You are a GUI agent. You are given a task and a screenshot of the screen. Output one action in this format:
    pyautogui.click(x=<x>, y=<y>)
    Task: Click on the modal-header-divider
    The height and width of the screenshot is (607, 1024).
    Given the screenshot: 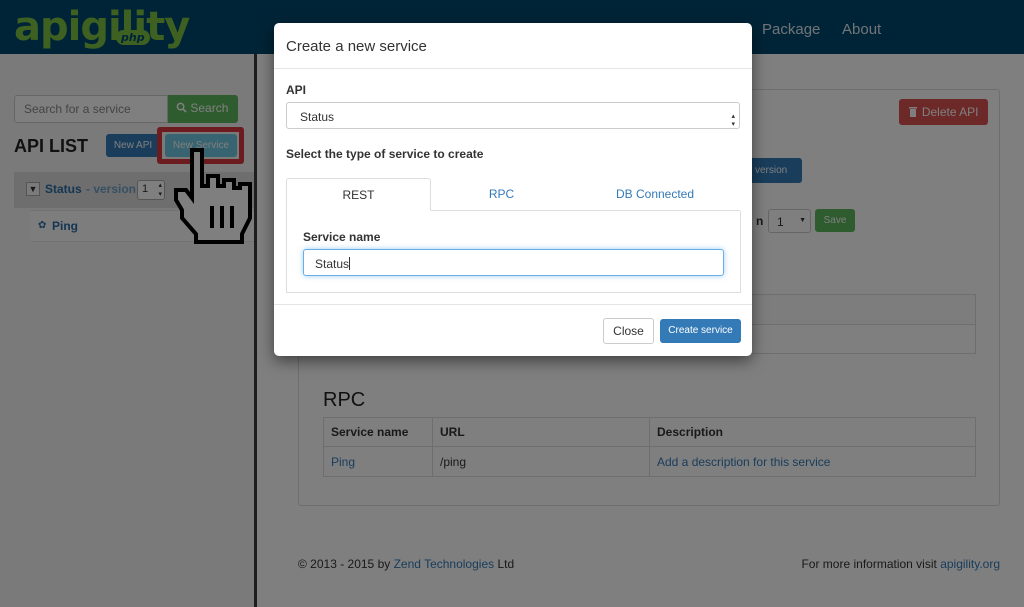 What is the action you would take?
    pyautogui.click(x=513, y=68)
    